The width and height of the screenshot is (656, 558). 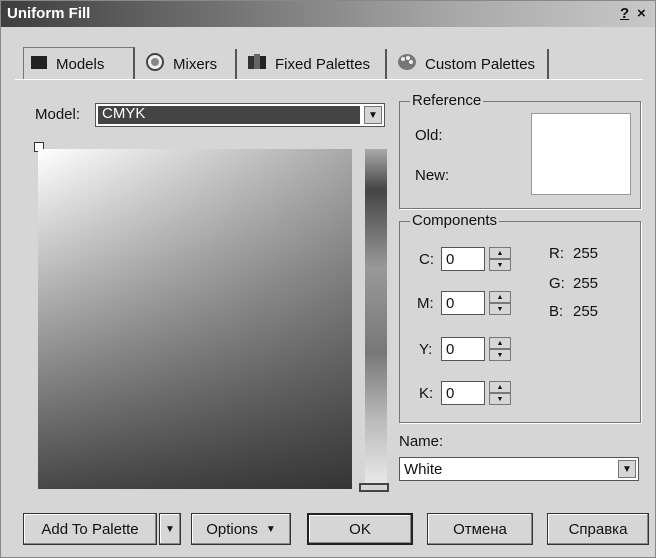 I want to click on m-spinner: 0 ▲ ▼, so click(x=477, y=303).